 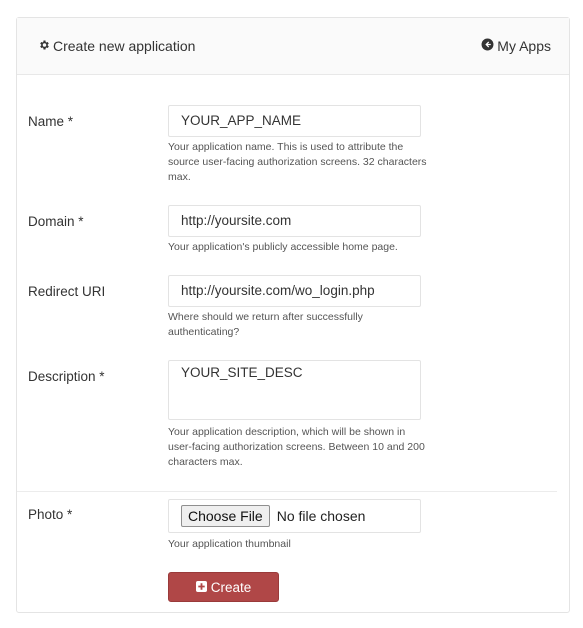 What do you see at coordinates (293, 46) in the screenshot?
I see `panel-header: Create new application My Apps` at bounding box center [293, 46].